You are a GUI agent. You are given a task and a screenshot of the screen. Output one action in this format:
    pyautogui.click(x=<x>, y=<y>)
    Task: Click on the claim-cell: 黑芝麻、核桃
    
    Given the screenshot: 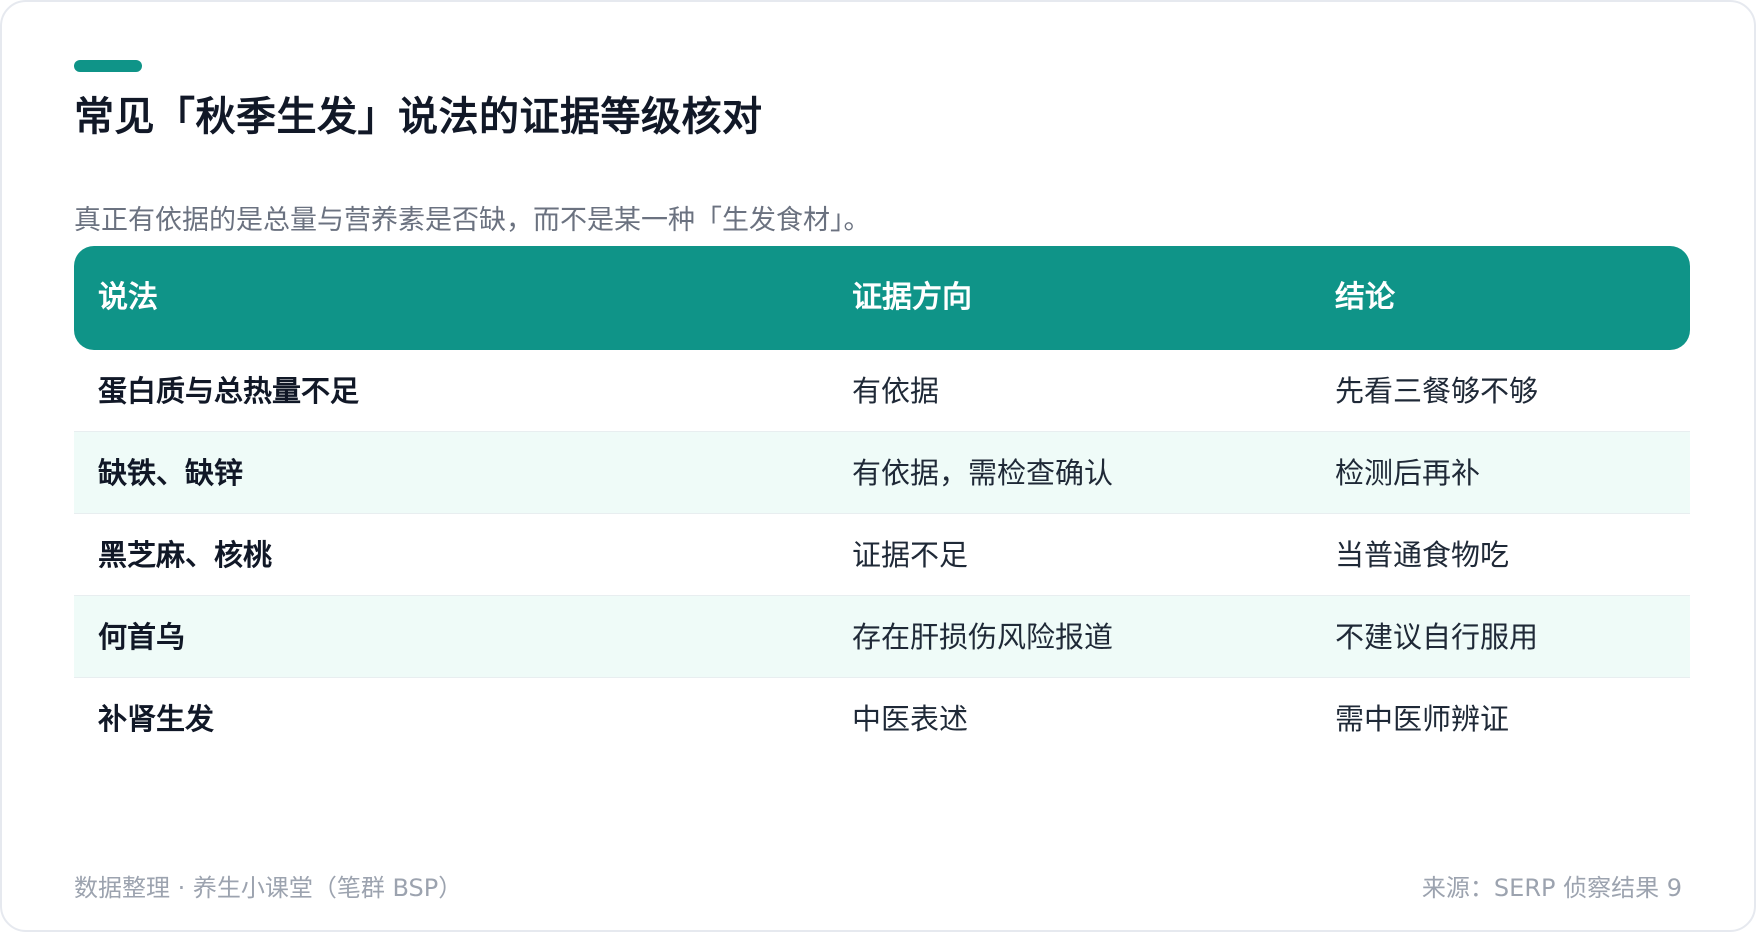 What is the action you would take?
    pyautogui.click(x=185, y=555)
    